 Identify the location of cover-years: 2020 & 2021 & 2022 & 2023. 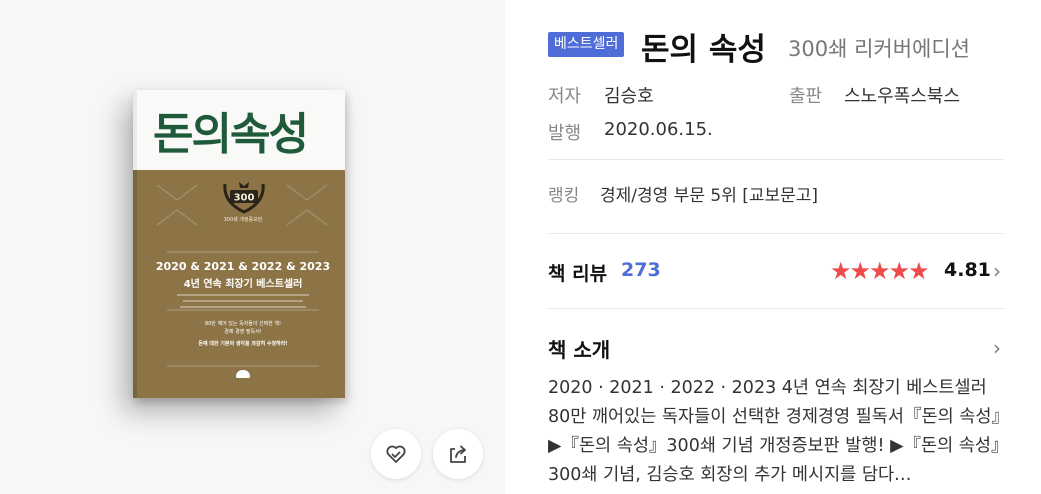
(243, 266).